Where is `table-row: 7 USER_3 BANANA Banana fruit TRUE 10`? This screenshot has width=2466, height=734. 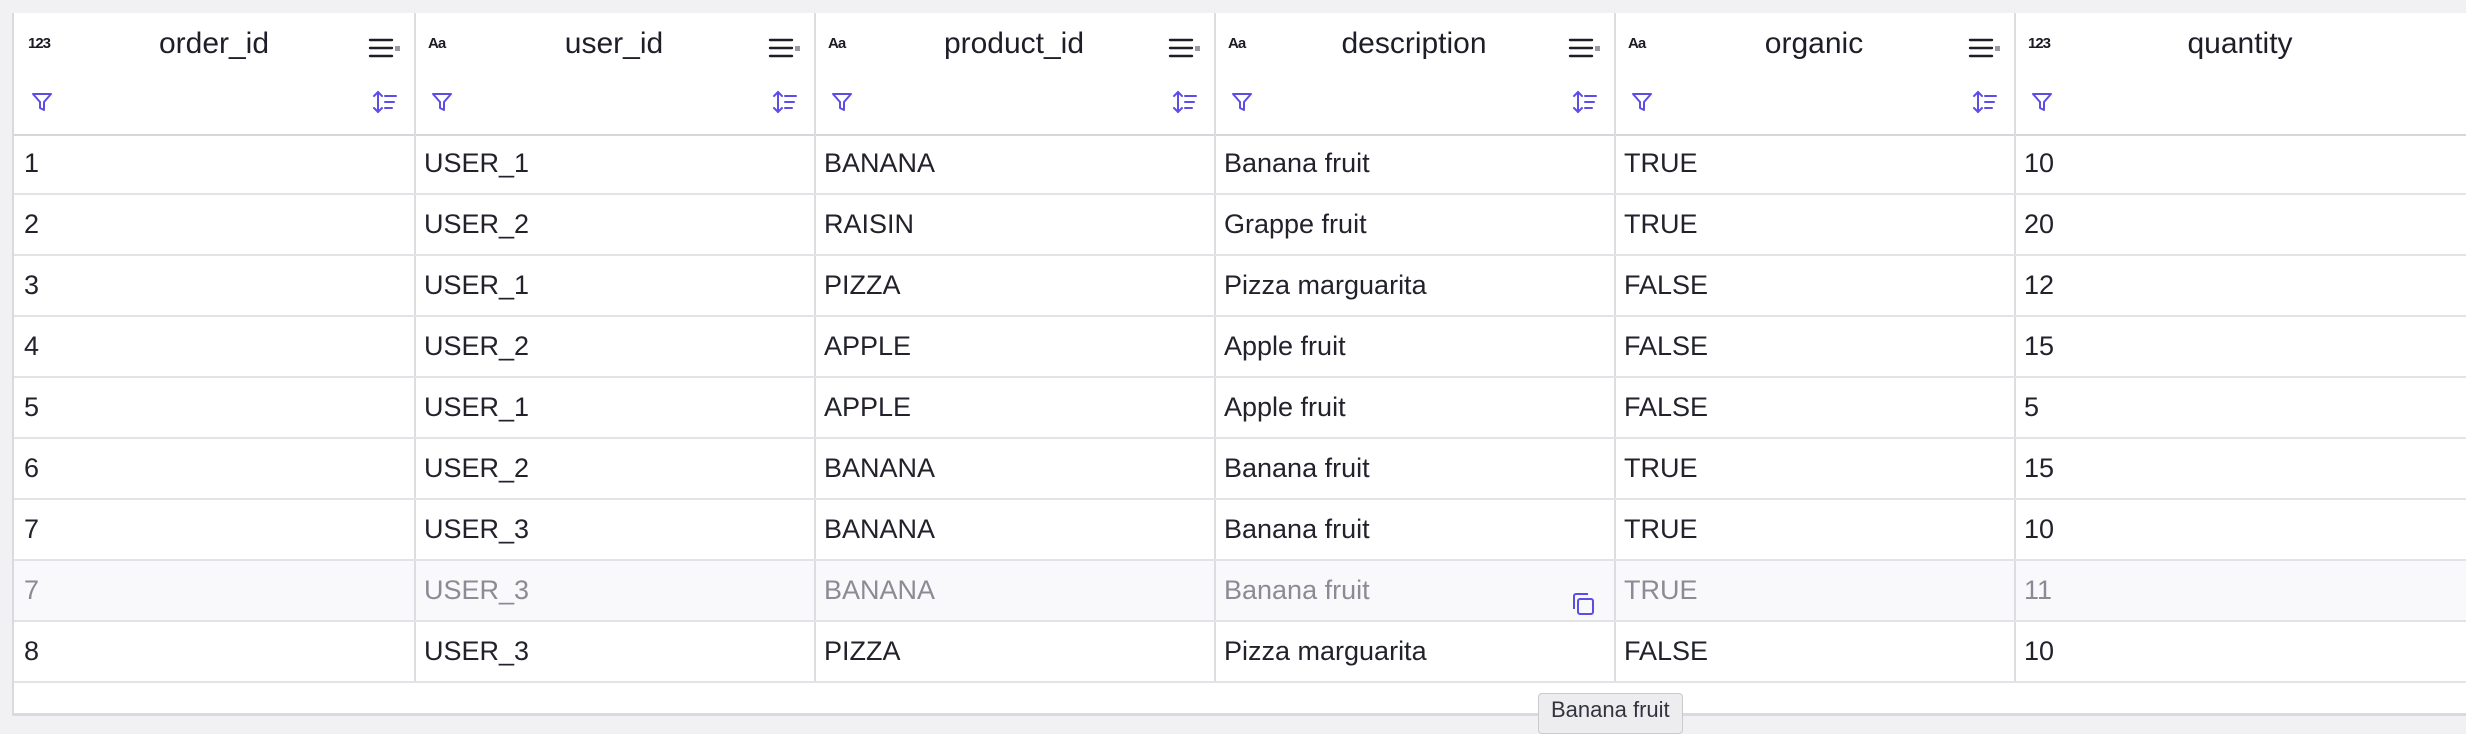 table-row: 7 USER_3 BANANA Banana fruit TRUE 10 is located at coordinates (1240, 530).